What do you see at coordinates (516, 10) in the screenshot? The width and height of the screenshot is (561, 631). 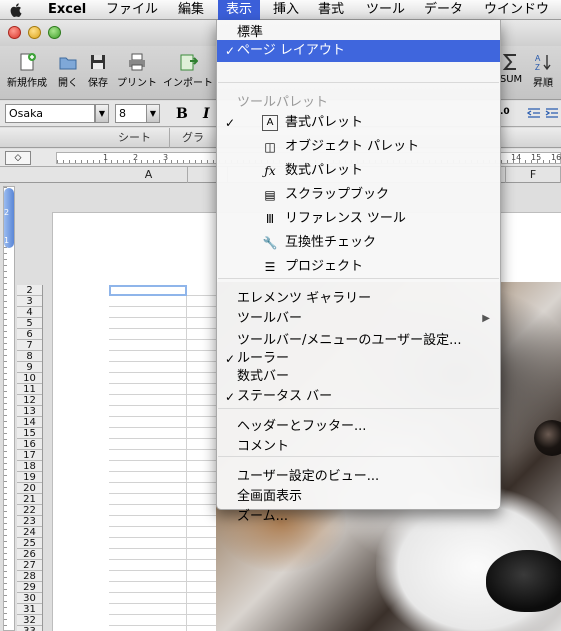 I see `menu-window: ウインドウ` at bounding box center [516, 10].